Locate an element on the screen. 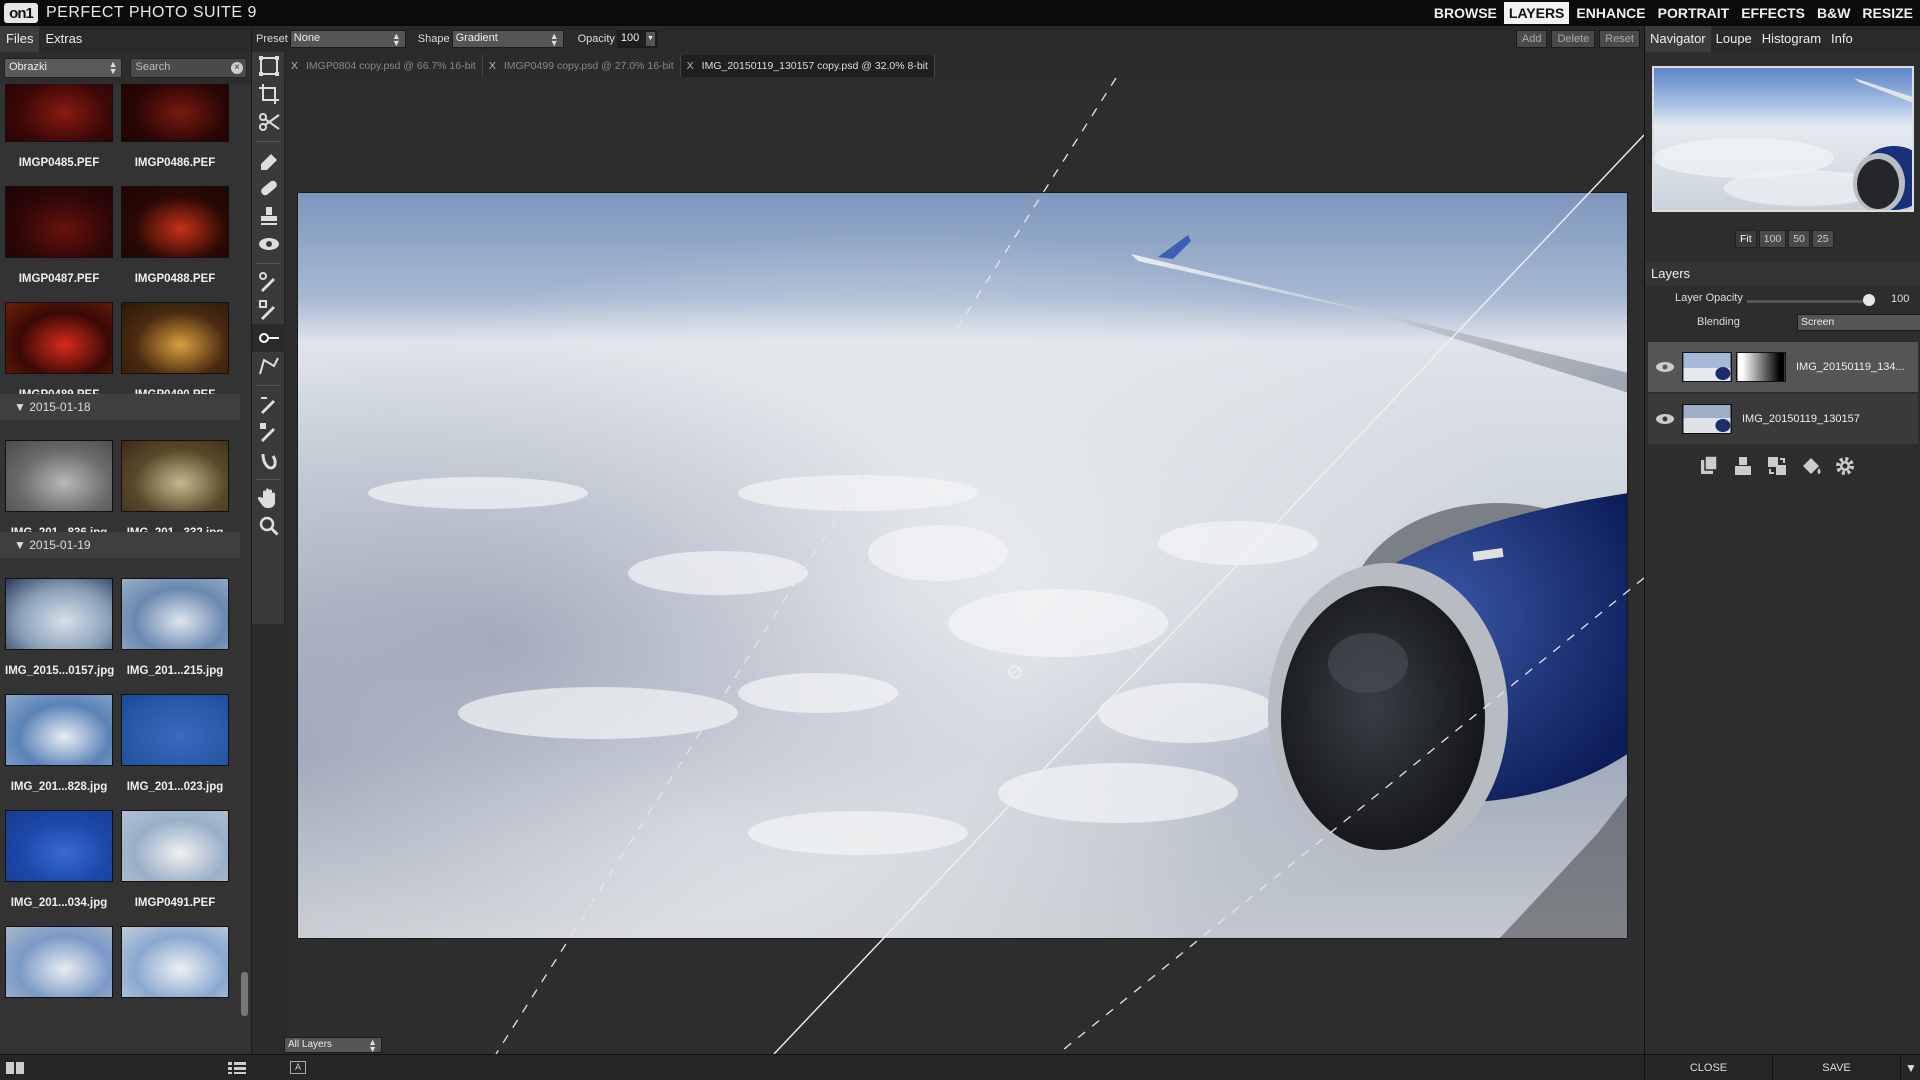 Image resolution: width=1920 pixels, height=1080 pixels. gradient-guide-end is located at coordinates (1350, 815).